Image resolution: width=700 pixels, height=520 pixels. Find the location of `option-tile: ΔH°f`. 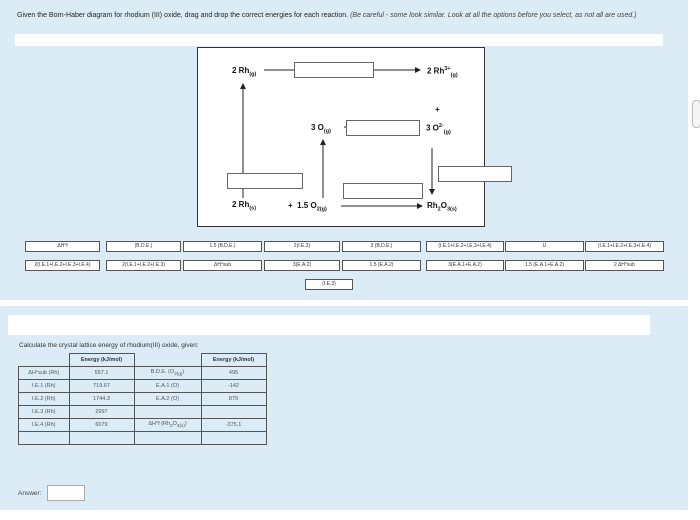

option-tile: ΔH°f is located at coordinates (62, 246).